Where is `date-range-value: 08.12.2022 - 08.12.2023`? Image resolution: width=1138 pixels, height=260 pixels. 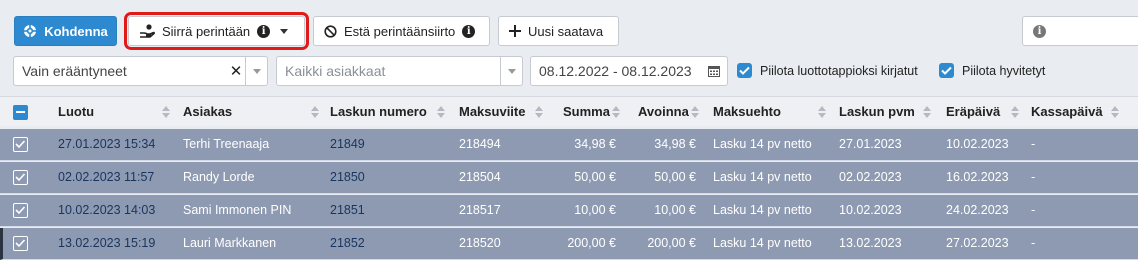
date-range-value: 08.12.2022 - 08.12.2023 is located at coordinates (615, 71).